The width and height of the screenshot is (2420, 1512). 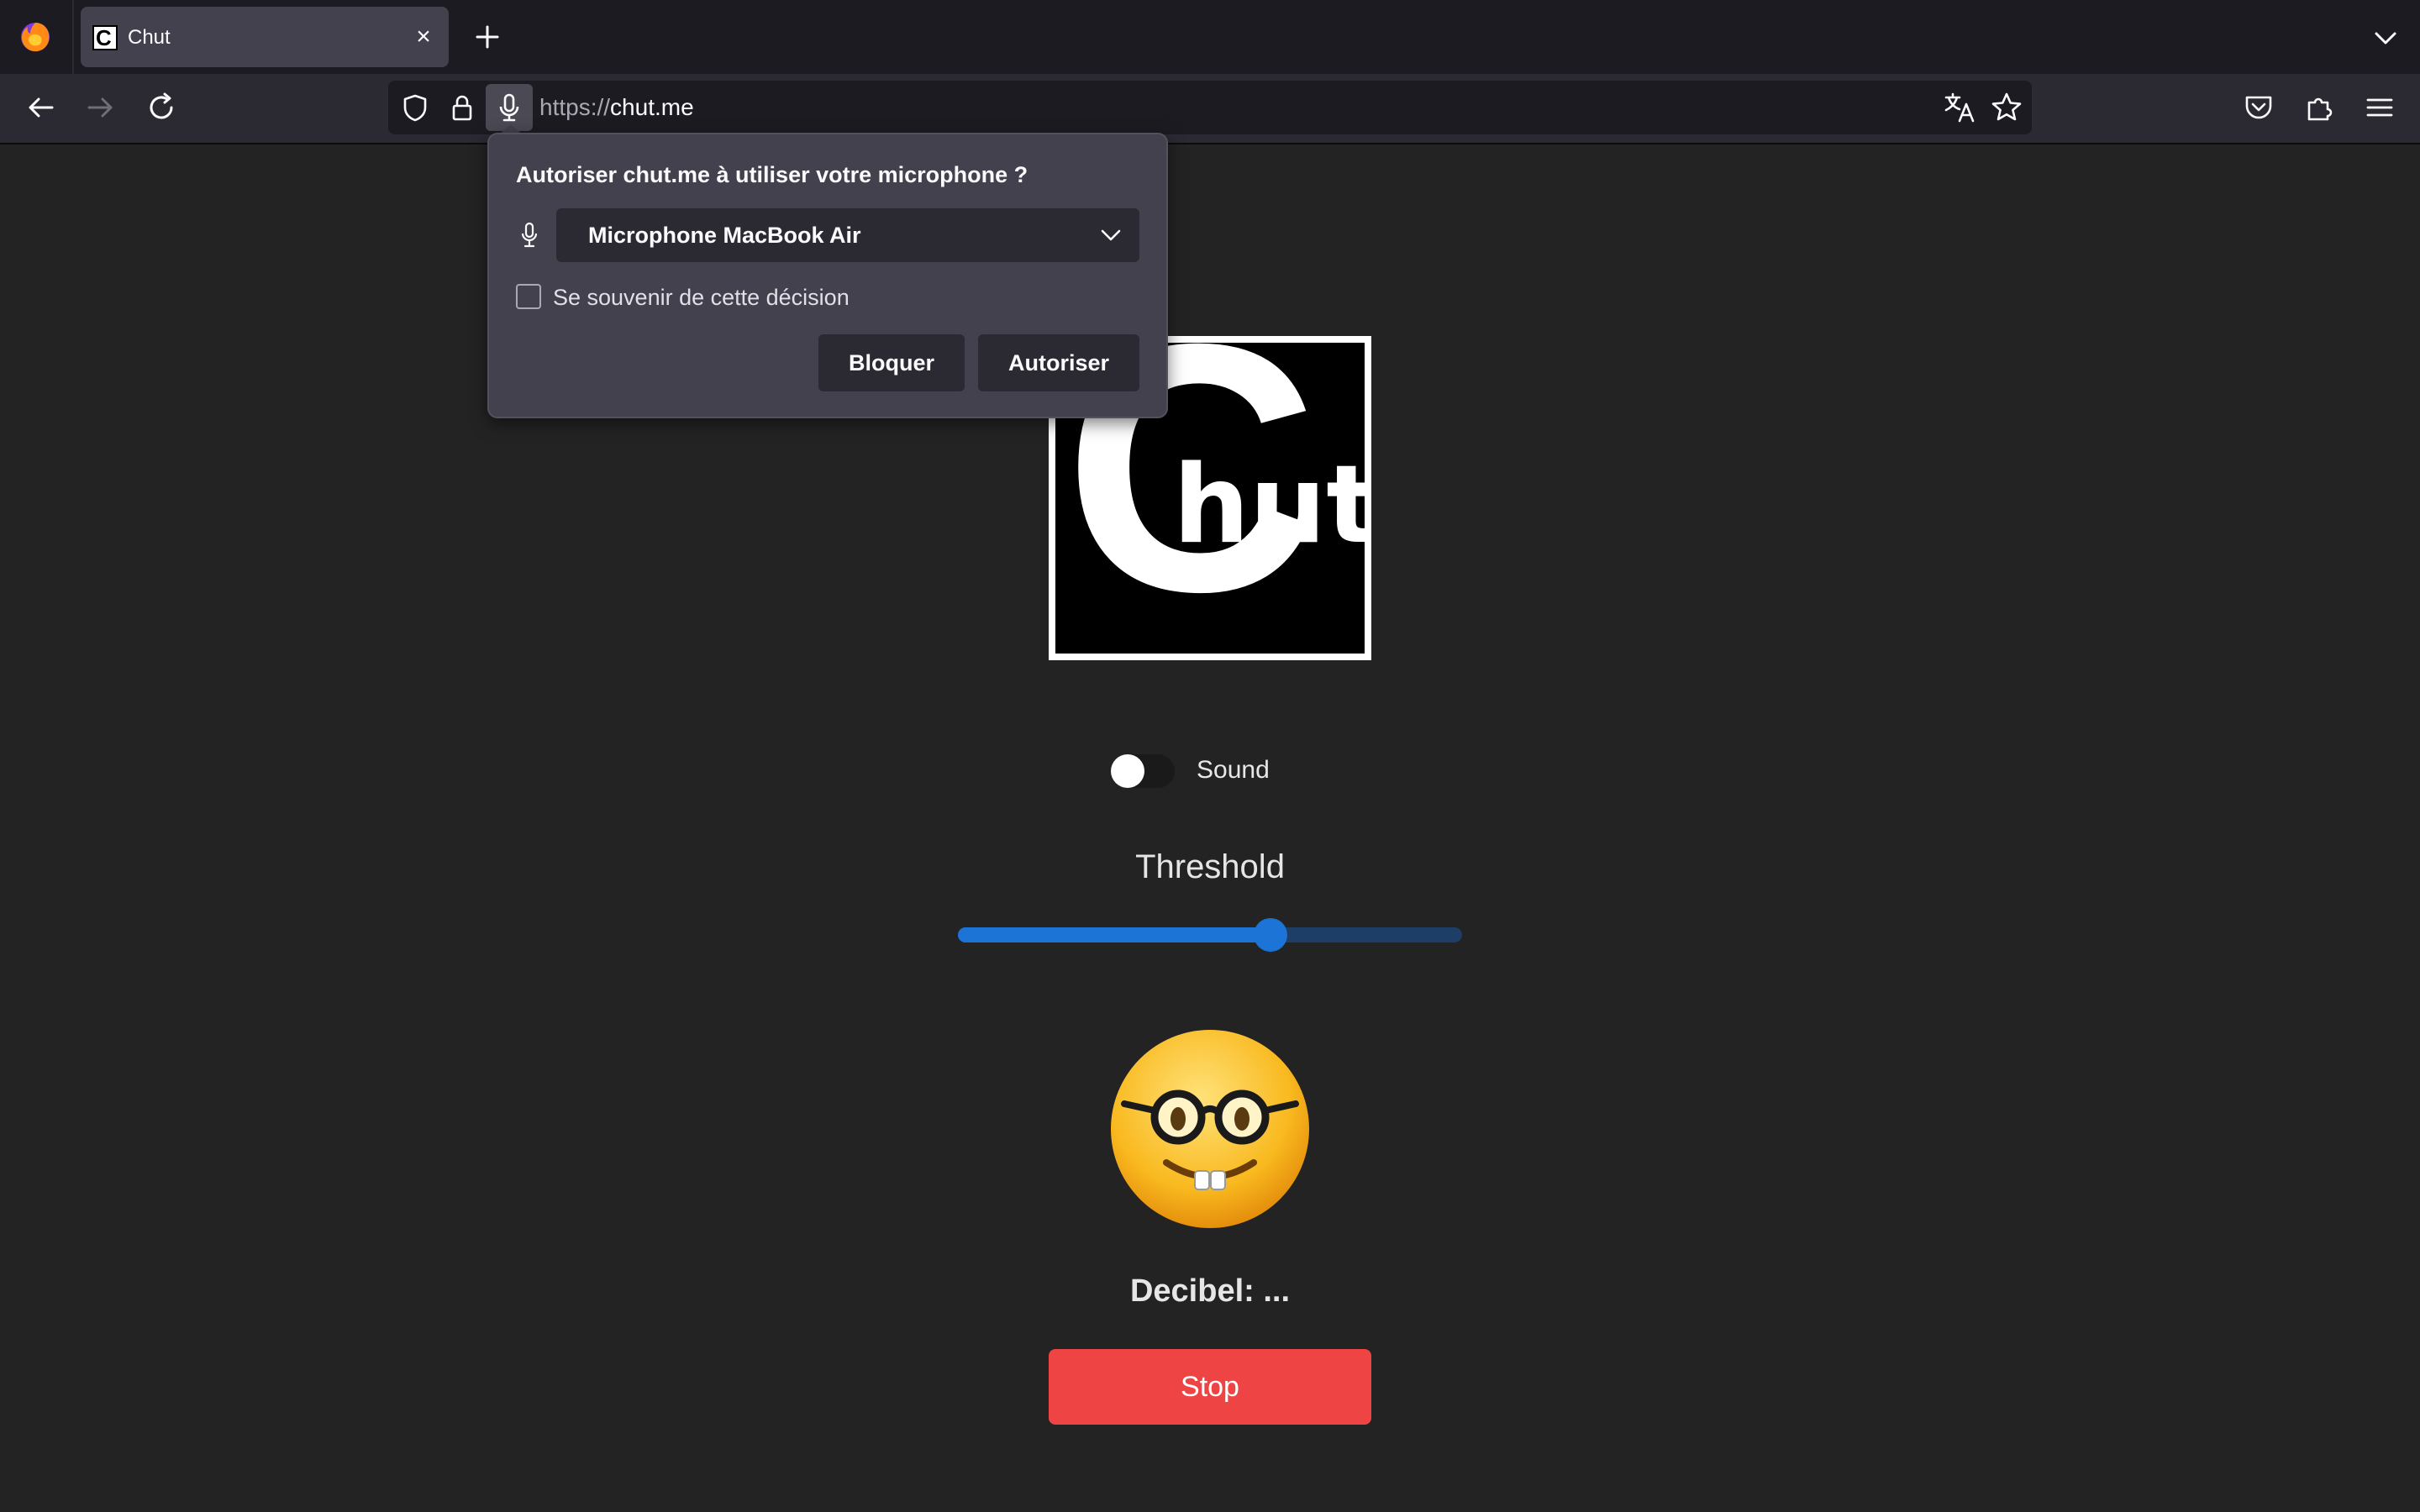 I want to click on translate-icon, so click(x=1960, y=107).